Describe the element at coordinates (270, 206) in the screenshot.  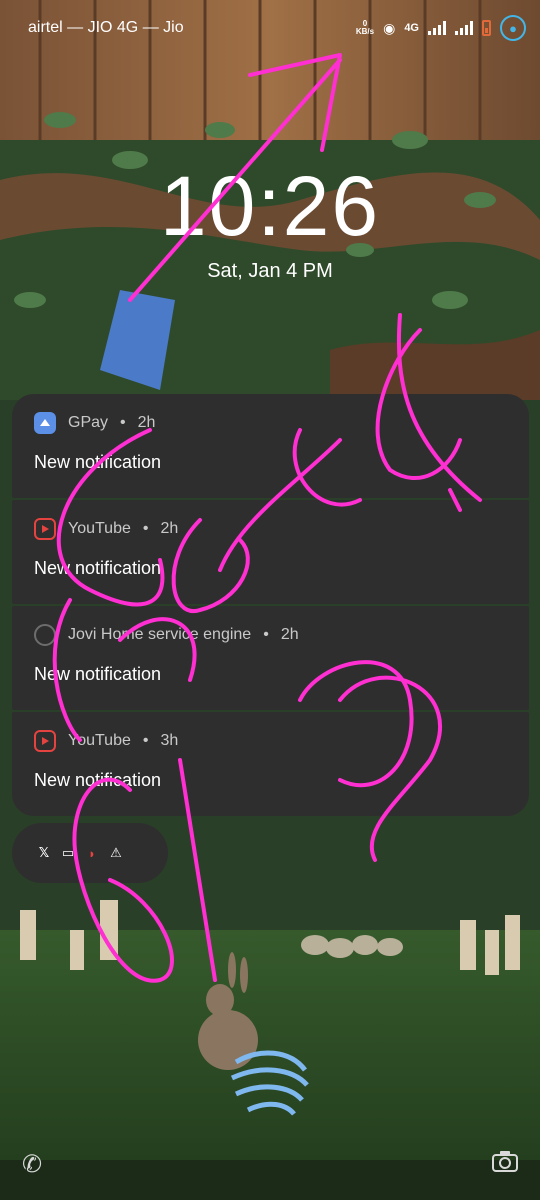
I see `lock-clock: 10:26` at that location.